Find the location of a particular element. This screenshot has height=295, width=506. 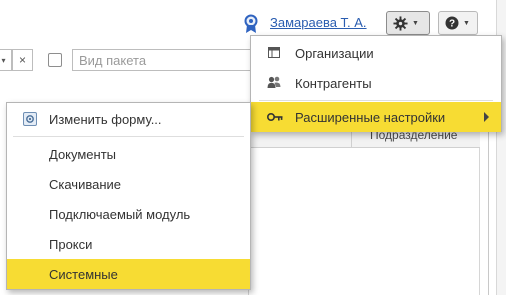

help-icon: ? is located at coordinates (452, 23).